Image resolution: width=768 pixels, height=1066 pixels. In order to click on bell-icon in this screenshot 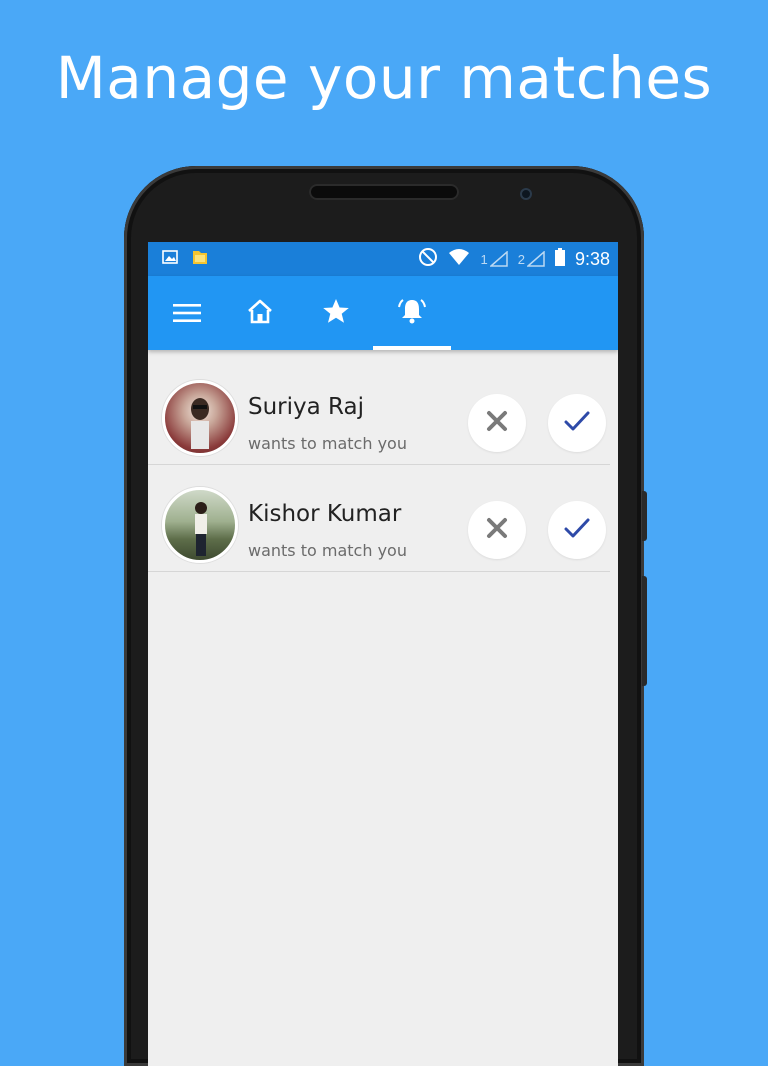, I will do `click(412, 313)`.